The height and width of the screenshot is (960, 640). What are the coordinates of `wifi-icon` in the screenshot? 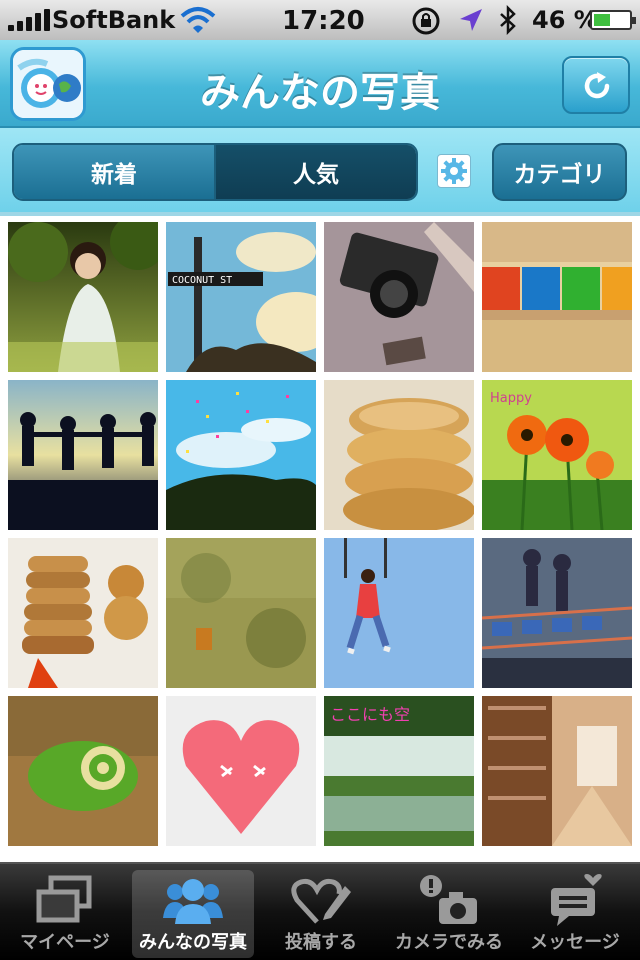 It's located at (198, 20).